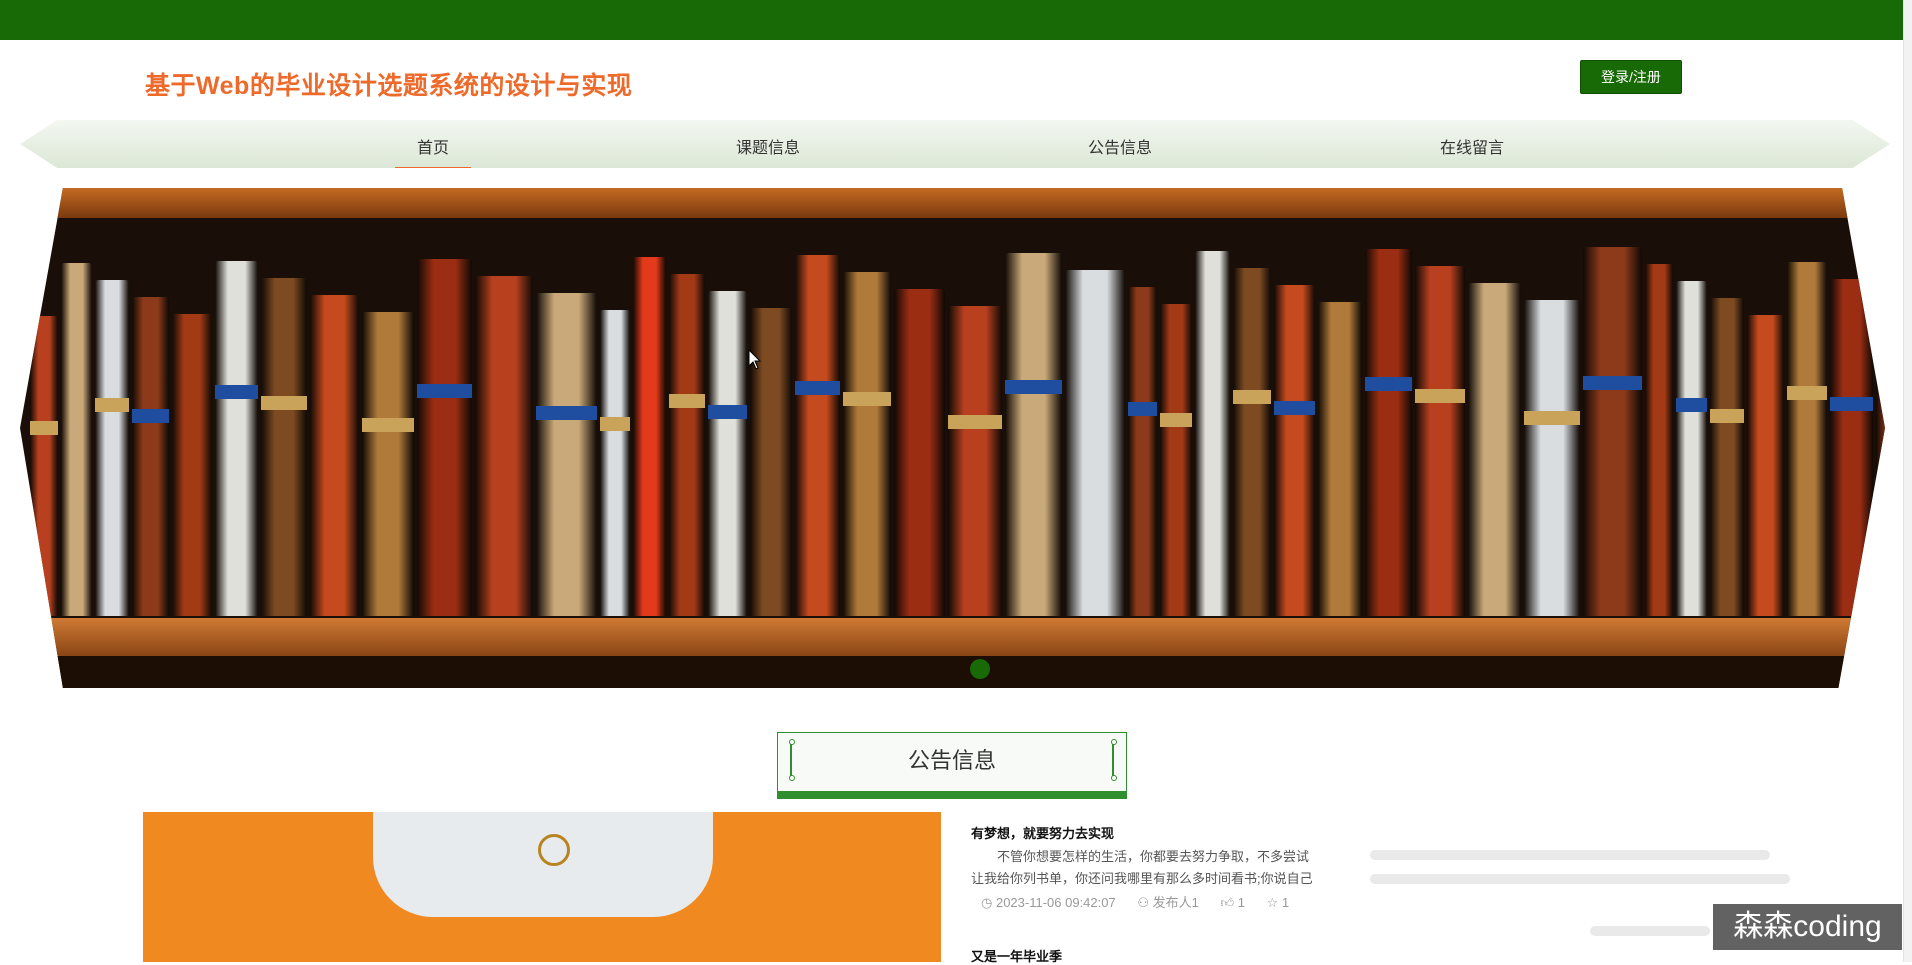 Image resolution: width=1912 pixels, height=965 pixels. Describe the element at coordinates (791, 760) in the screenshot. I see `section-title-left-ornament` at that location.